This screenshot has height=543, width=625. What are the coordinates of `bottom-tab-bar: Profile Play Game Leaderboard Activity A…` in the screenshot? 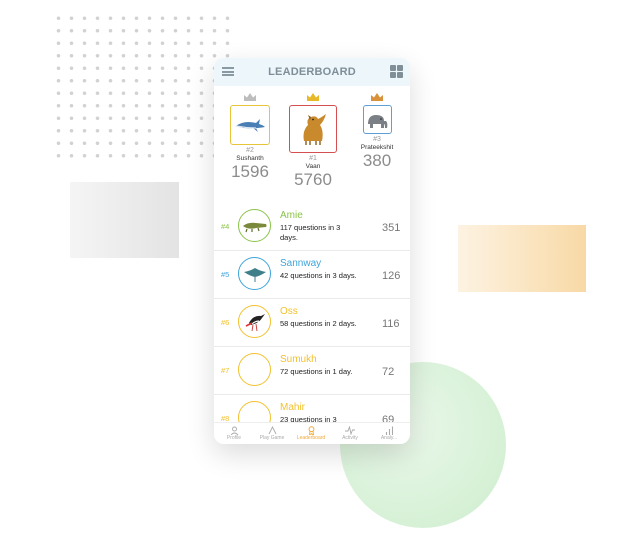 It's located at (312, 433).